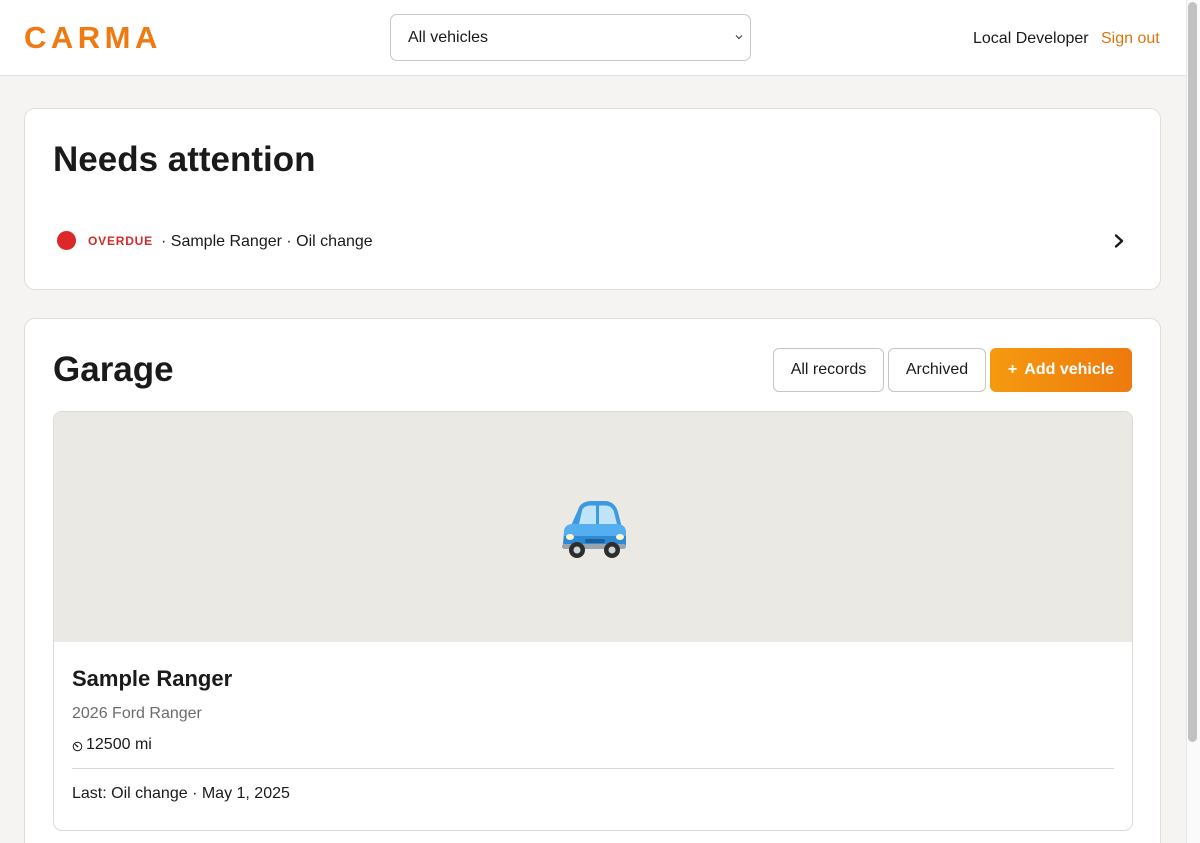  I want to click on add-vehicle-label: Add vehicle, so click(1069, 369).